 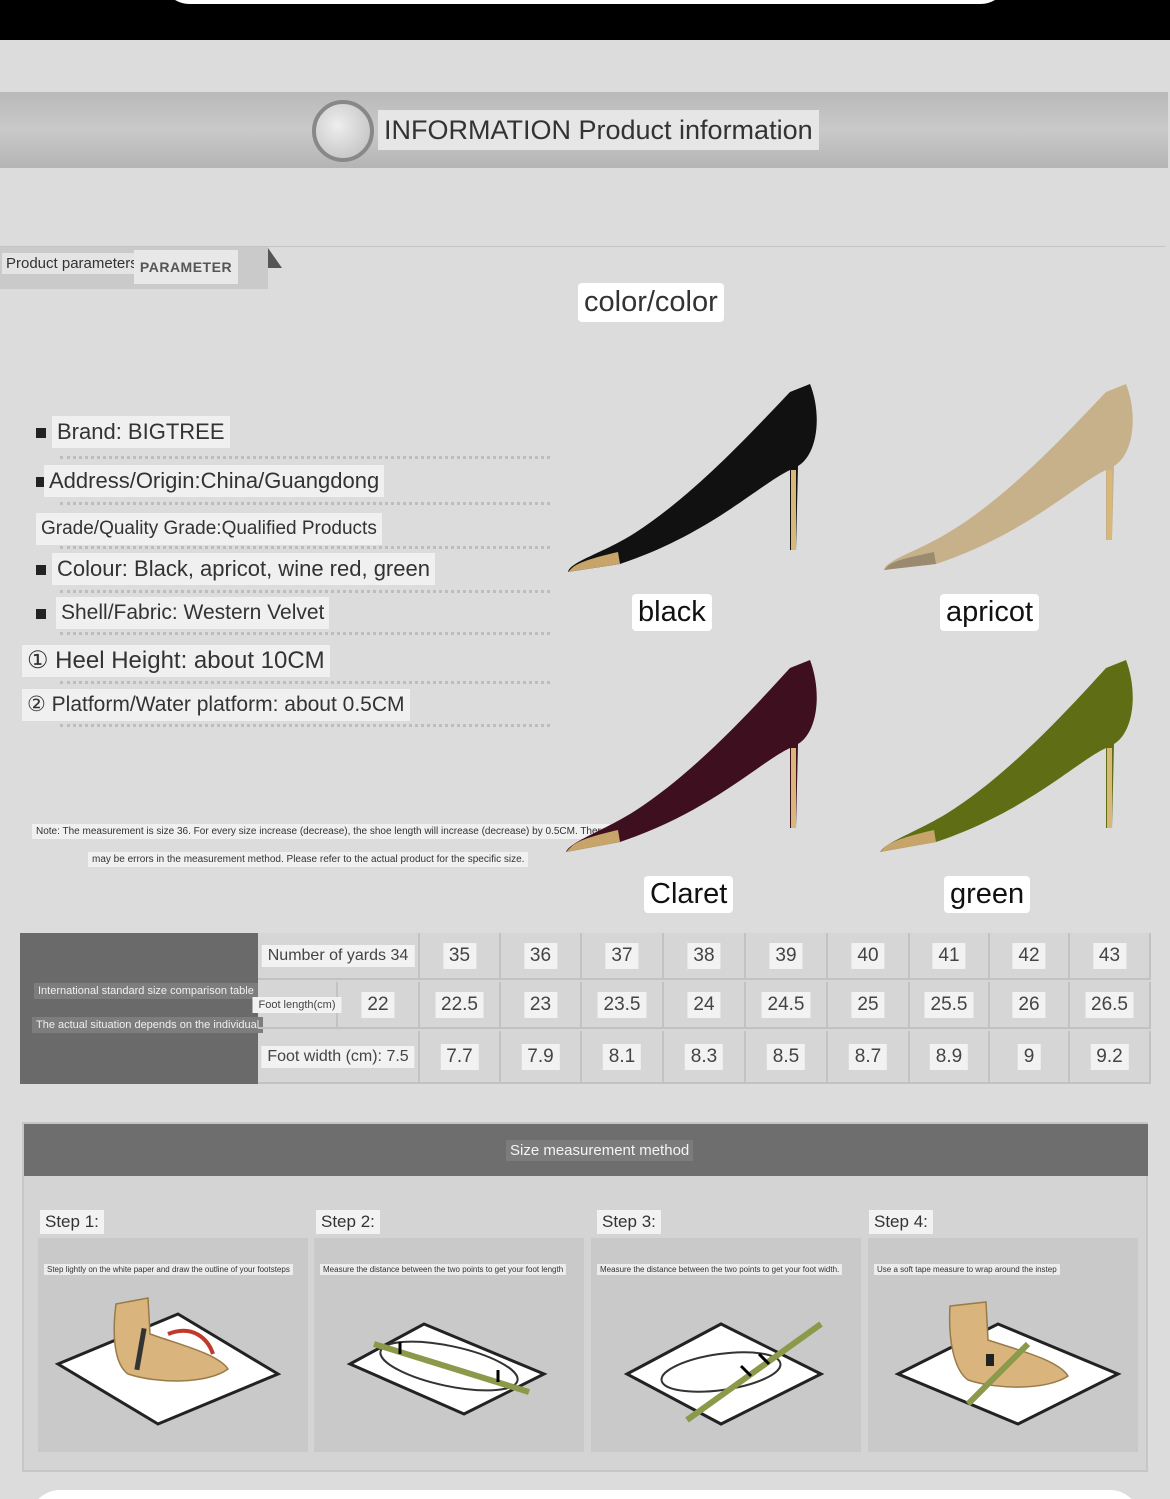 I want to click on table-cell: 22.5, so click(x=460, y=1005).